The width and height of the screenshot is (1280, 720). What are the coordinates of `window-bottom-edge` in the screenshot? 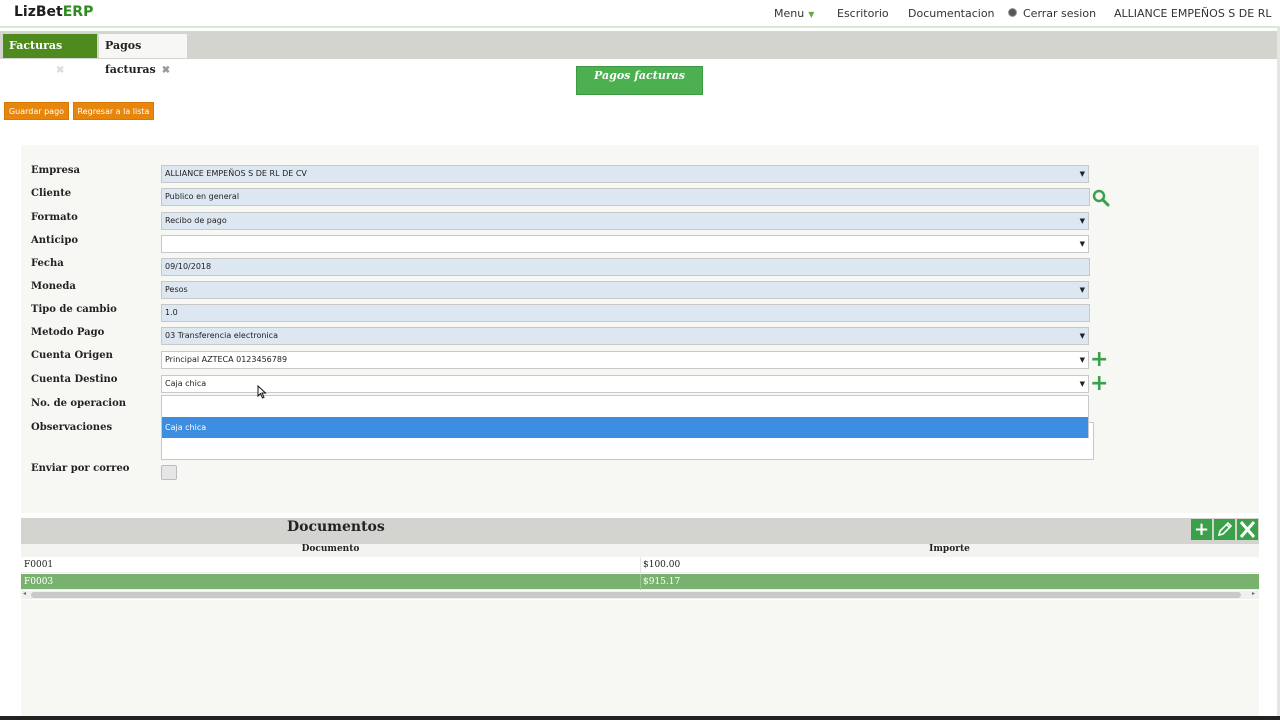 It's located at (640, 718).